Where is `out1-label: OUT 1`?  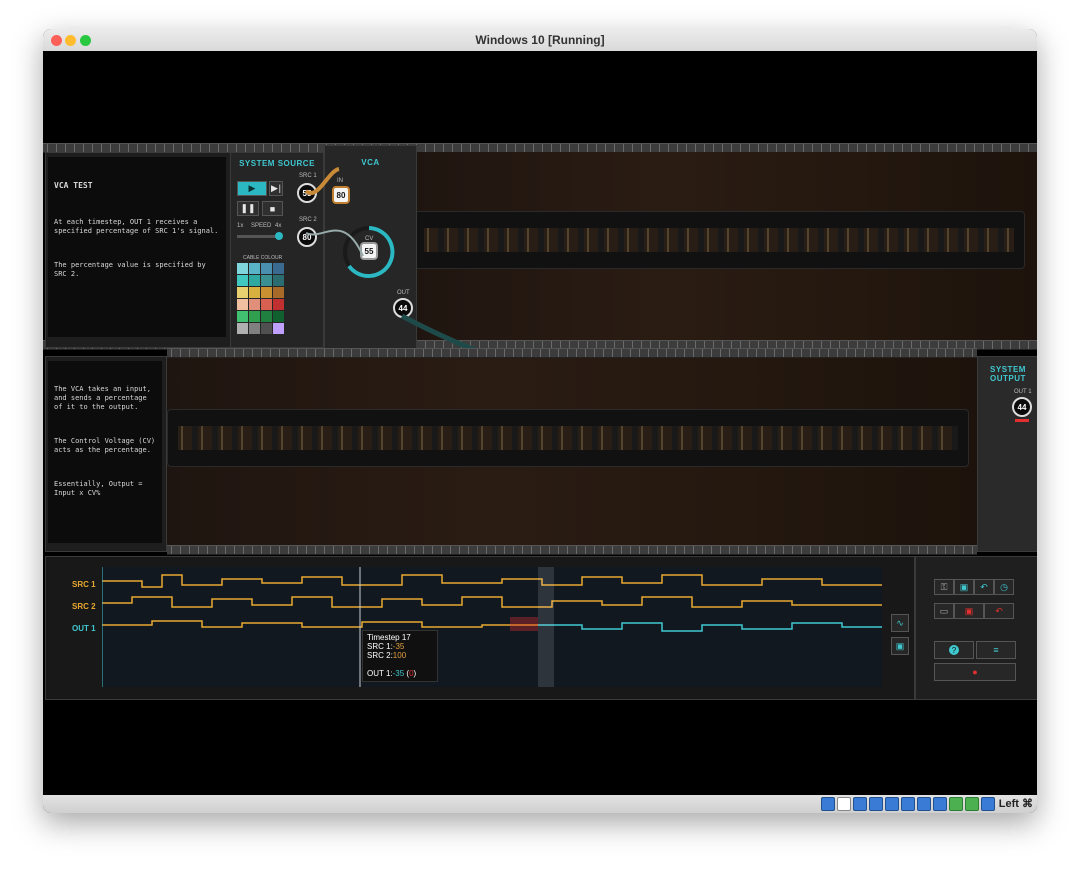 out1-label: OUT 1 is located at coordinates (1023, 392).